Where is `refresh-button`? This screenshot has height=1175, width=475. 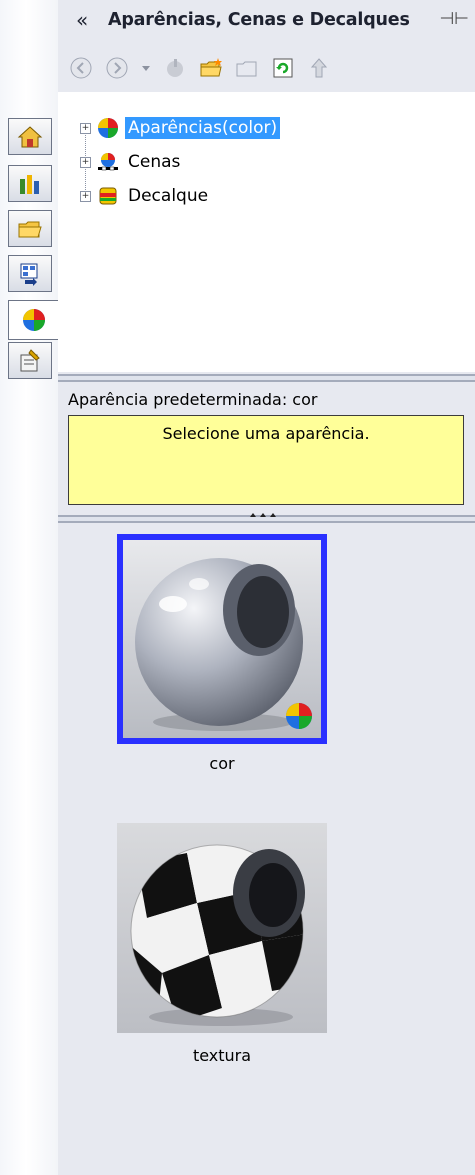
refresh-button is located at coordinates (283, 68).